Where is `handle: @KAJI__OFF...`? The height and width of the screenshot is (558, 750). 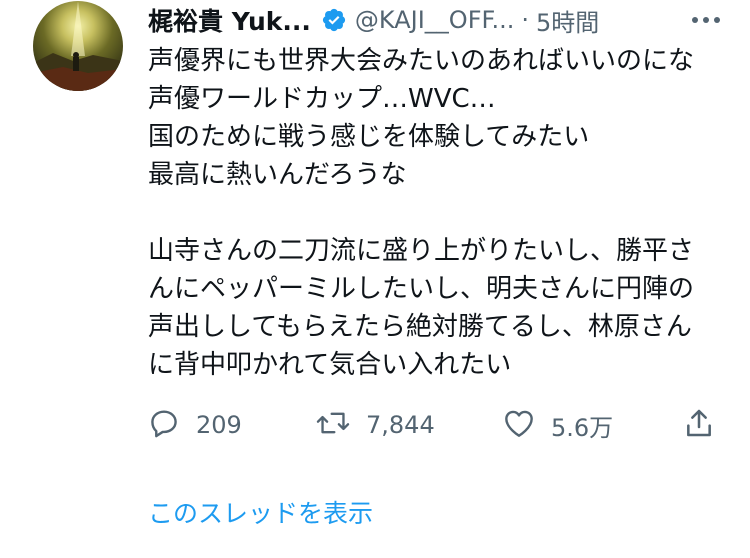 handle: @KAJI__OFF... is located at coordinates (434, 20).